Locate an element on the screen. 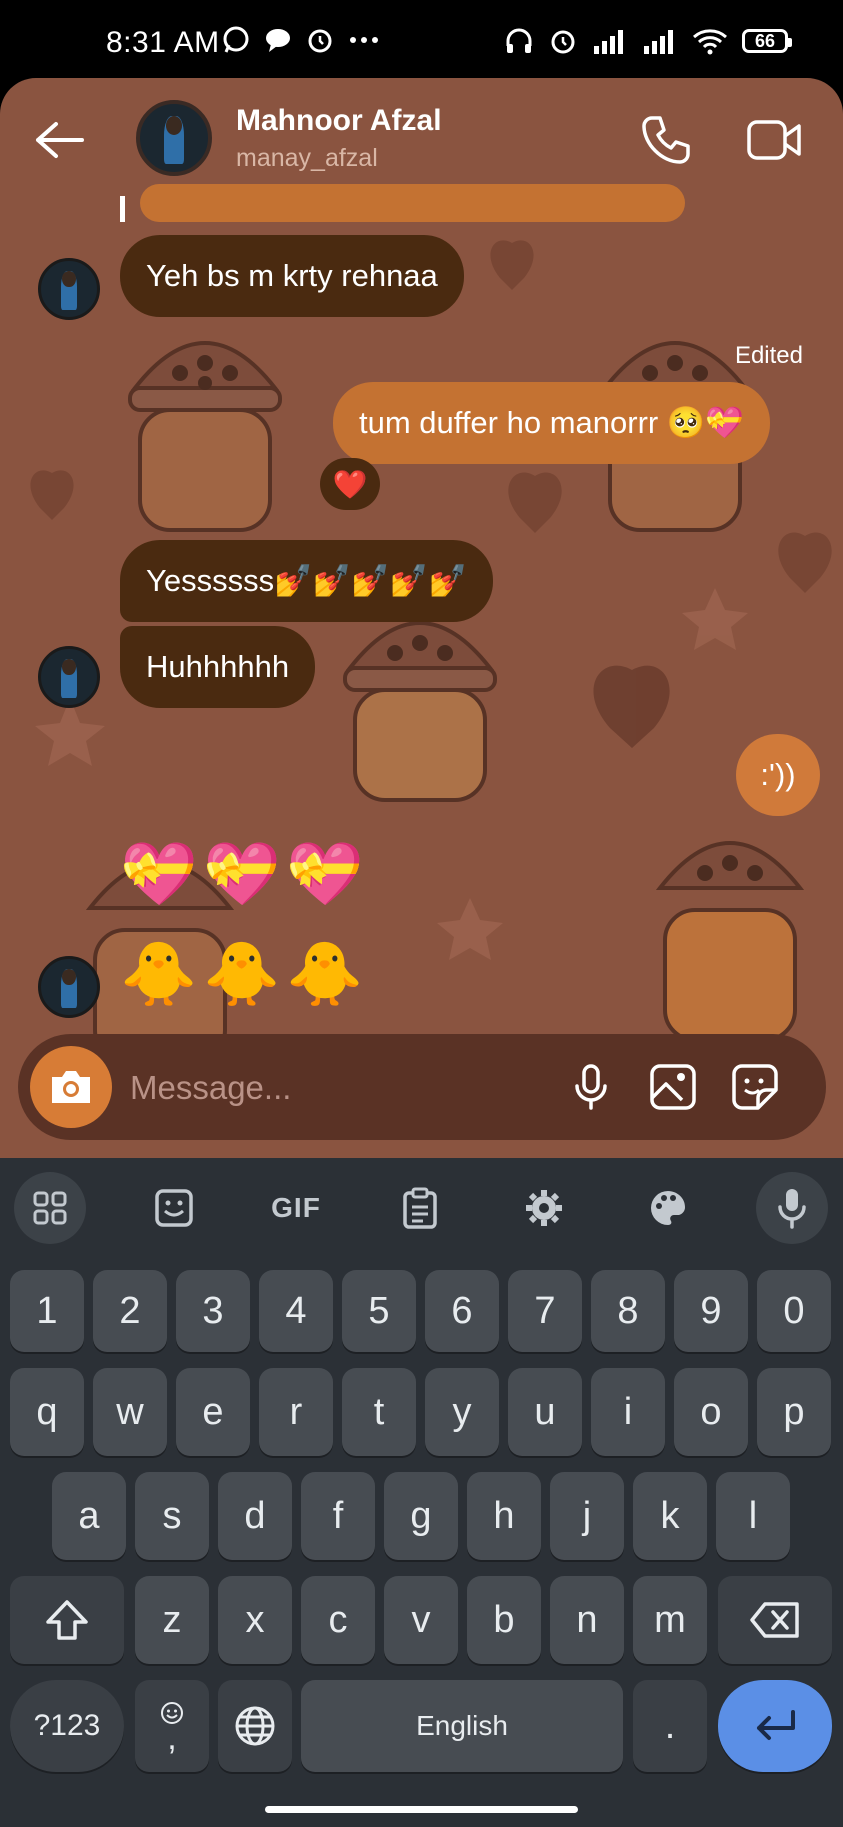  emoji-message: 🐥🐥🐥 is located at coordinates (245, 975).